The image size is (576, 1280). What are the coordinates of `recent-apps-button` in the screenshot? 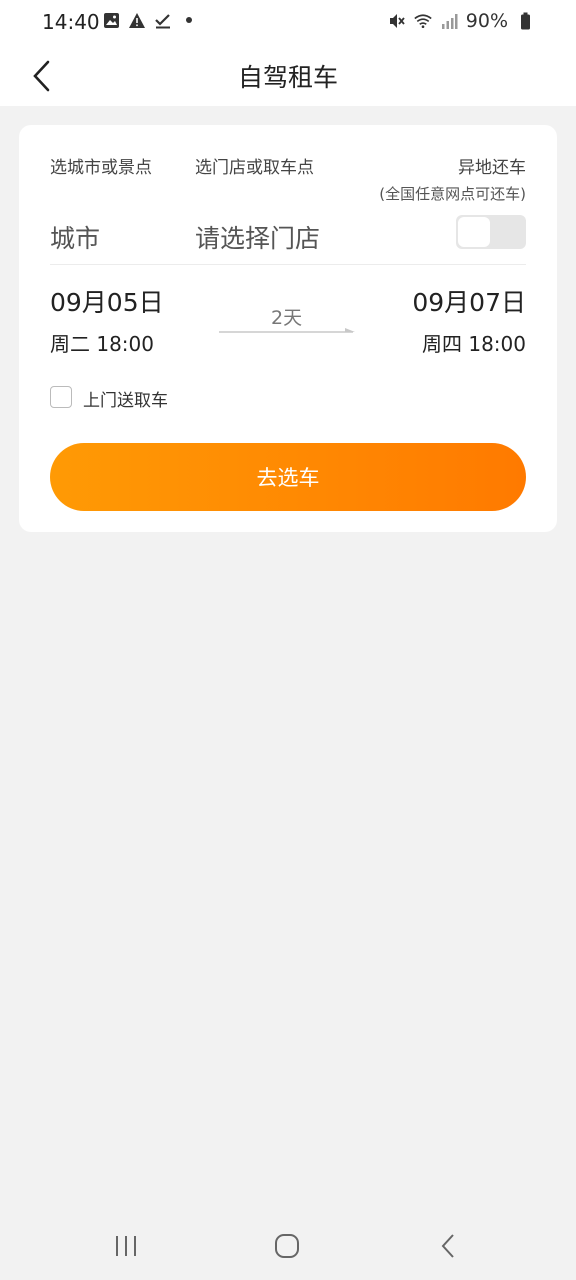 It's located at (126, 1246).